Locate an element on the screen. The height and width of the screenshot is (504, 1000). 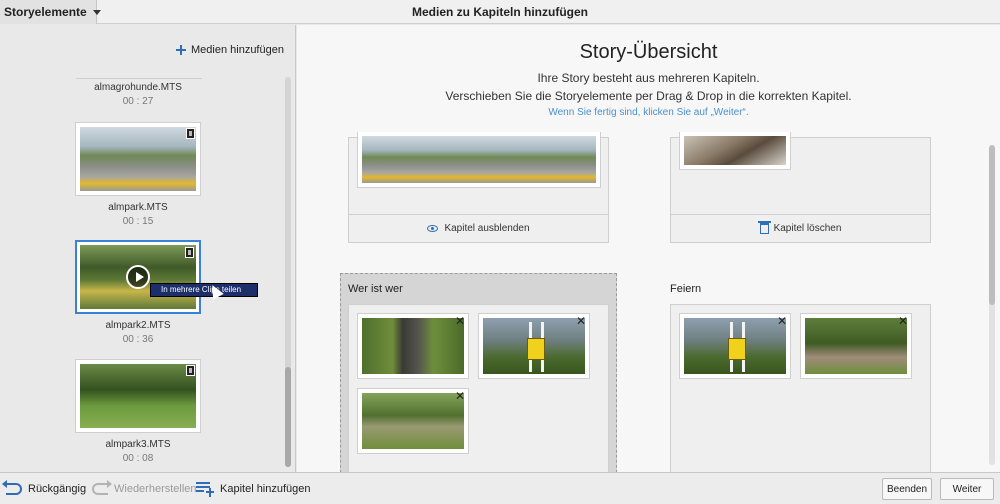
chapter-box: Kapitel ausblenden is located at coordinates (478, 187).